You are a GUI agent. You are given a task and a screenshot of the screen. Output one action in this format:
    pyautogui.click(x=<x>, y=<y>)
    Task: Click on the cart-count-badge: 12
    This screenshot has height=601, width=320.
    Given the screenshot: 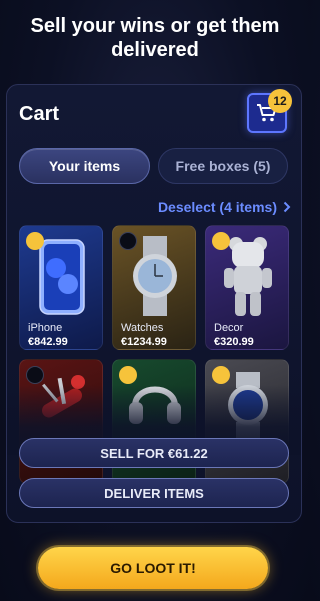 What is the action you would take?
    pyautogui.click(x=280, y=101)
    